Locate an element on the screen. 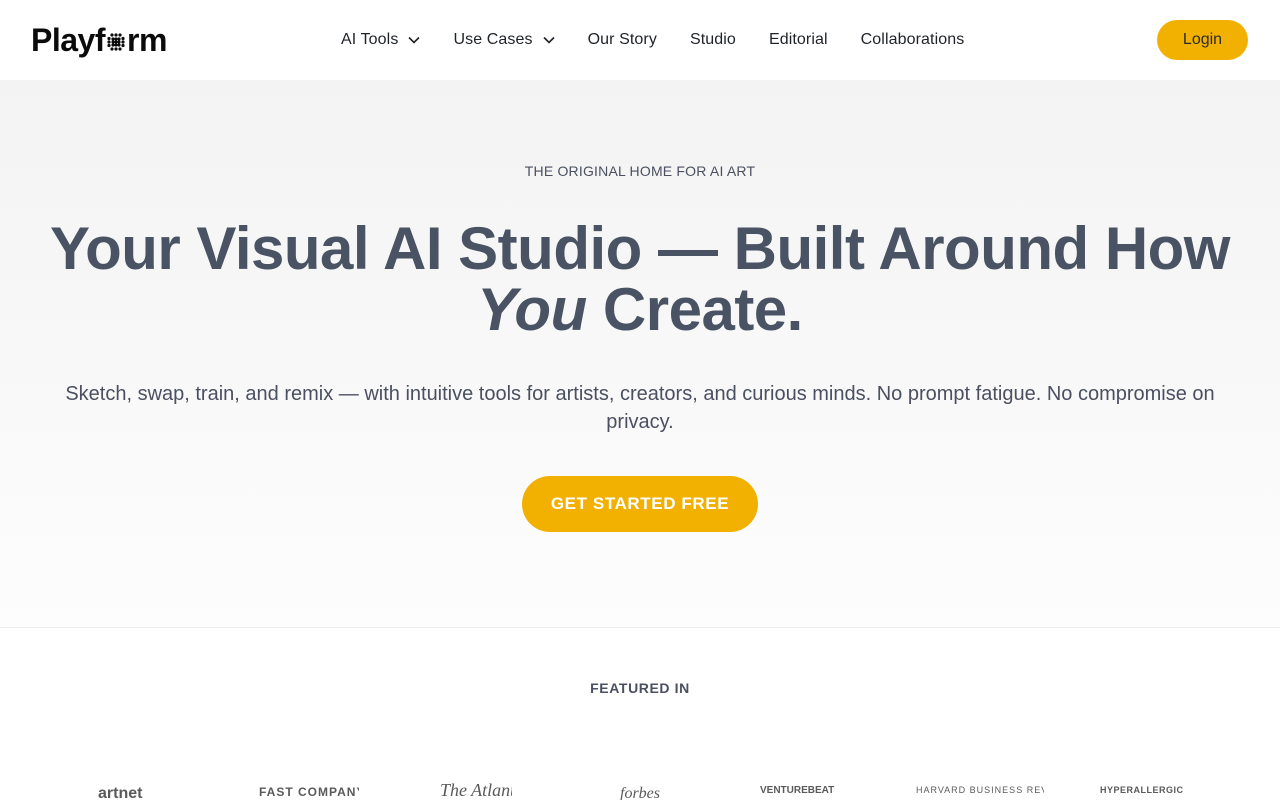  nav-item-label: Collaborations is located at coordinates (912, 39).